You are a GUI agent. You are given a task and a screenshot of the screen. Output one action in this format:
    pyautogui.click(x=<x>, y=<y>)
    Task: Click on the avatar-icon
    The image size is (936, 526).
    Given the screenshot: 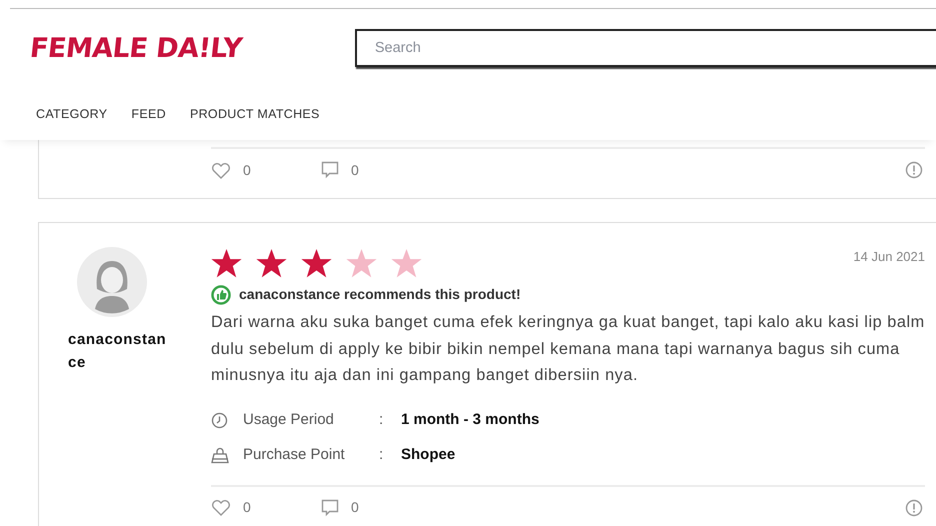 What is the action you would take?
    pyautogui.click(x=112, y=282)
    